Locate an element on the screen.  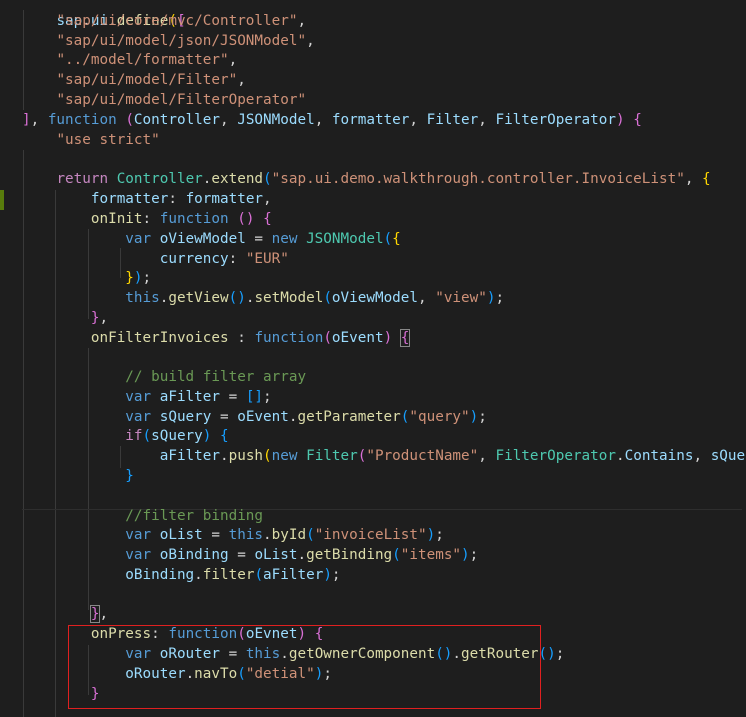
code-line: "sap/ui/model/FilterOperator" is located at coordinates (164, 101).